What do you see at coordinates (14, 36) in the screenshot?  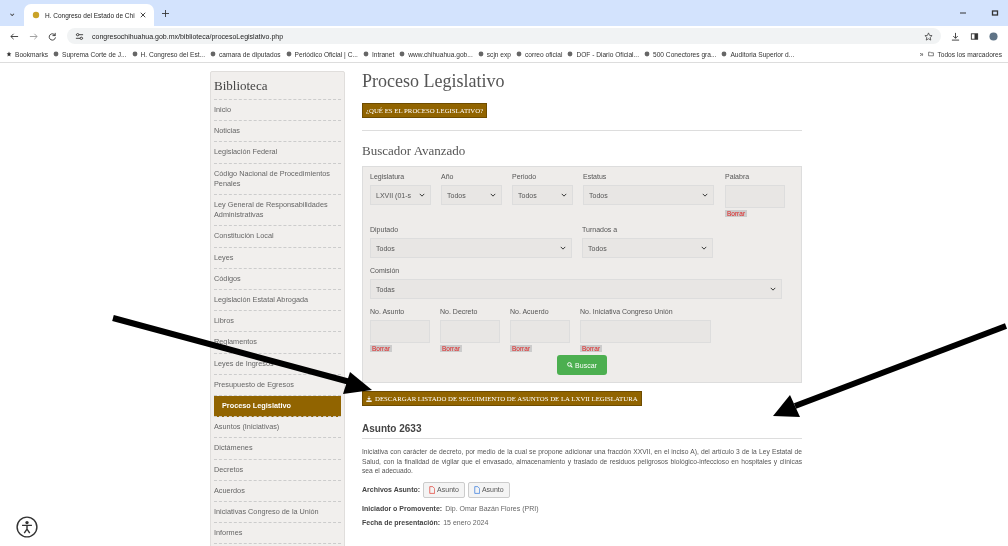 I see `back-icon` at bounding box center [14, 36].